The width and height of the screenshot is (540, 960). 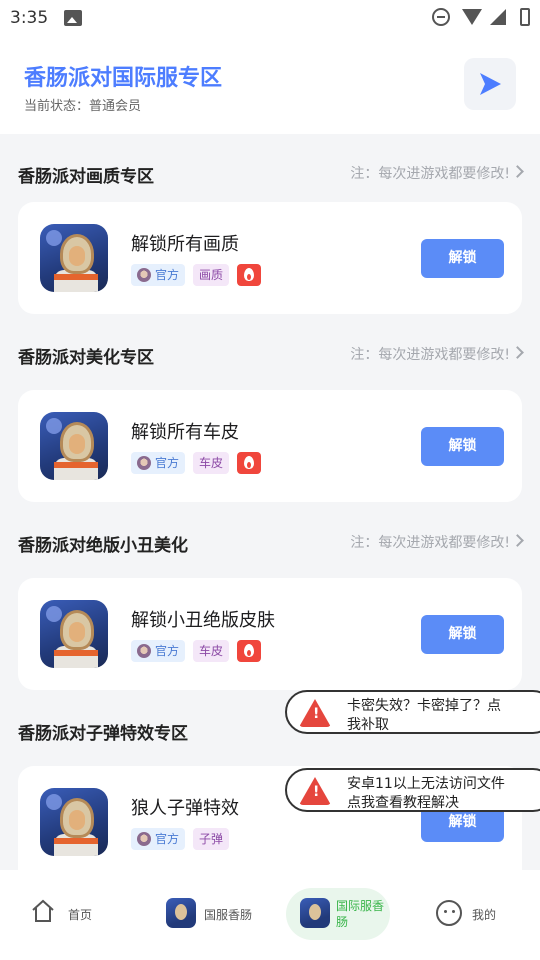 What do you see at coordinates (270, 446) in the screenshot?
I see `feature-card: 解锁所有车皮 官方 车皮 解锁` at bounding box center [270, 446].